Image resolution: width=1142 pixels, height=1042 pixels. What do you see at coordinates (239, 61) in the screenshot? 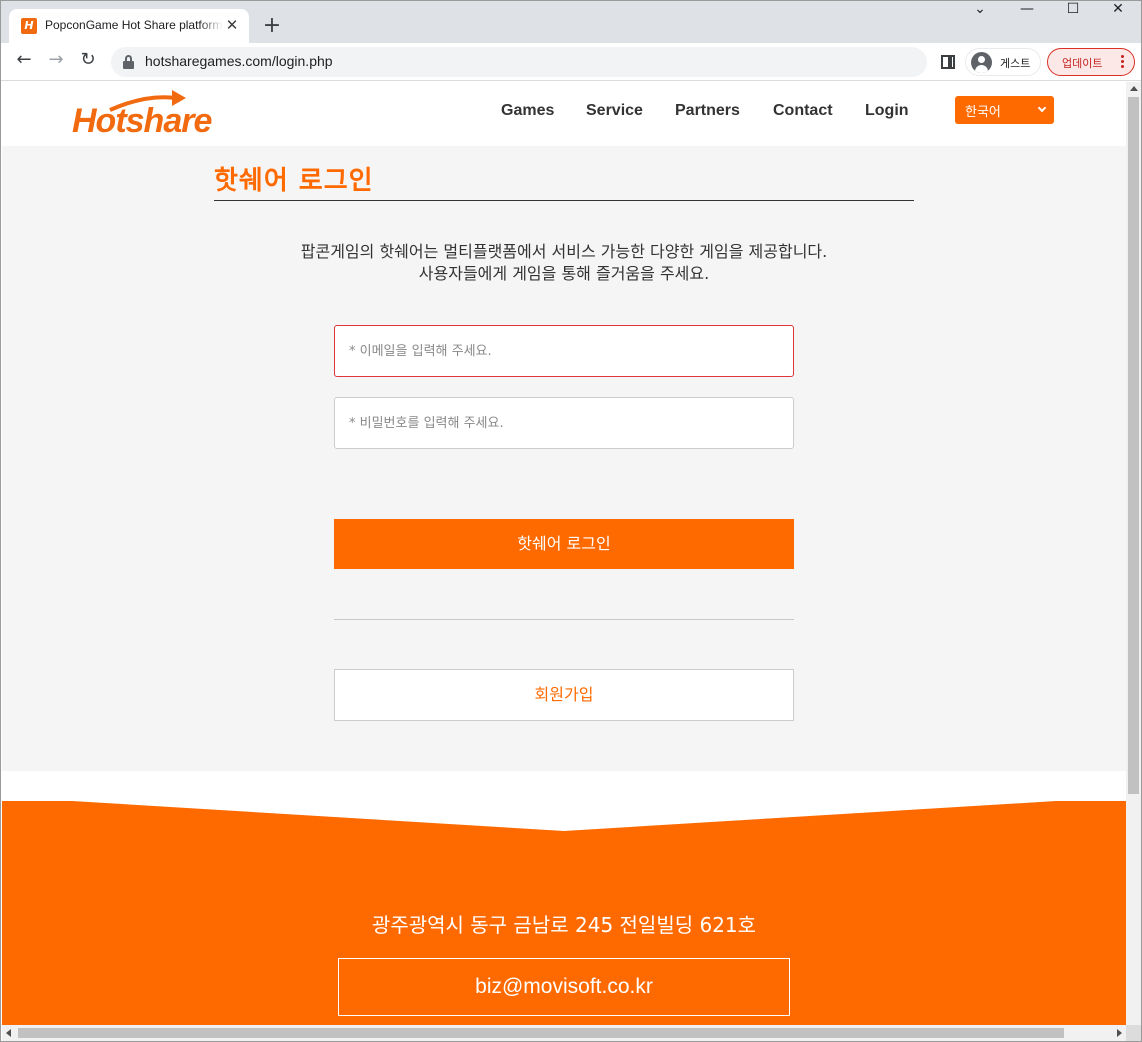
I see `url-text: hotsharegames.com/login.php` at bounding box center [239, 61].